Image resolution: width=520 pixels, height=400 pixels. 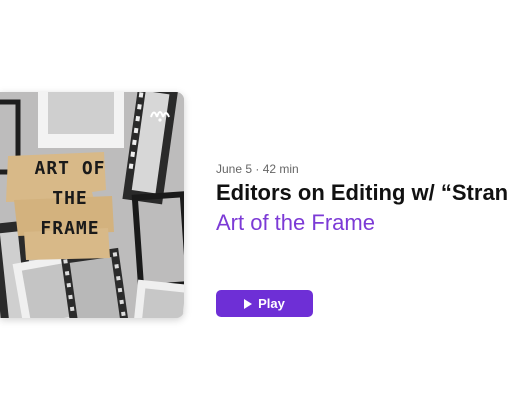 I want to click on play-icon, so click(x=248, y=303).